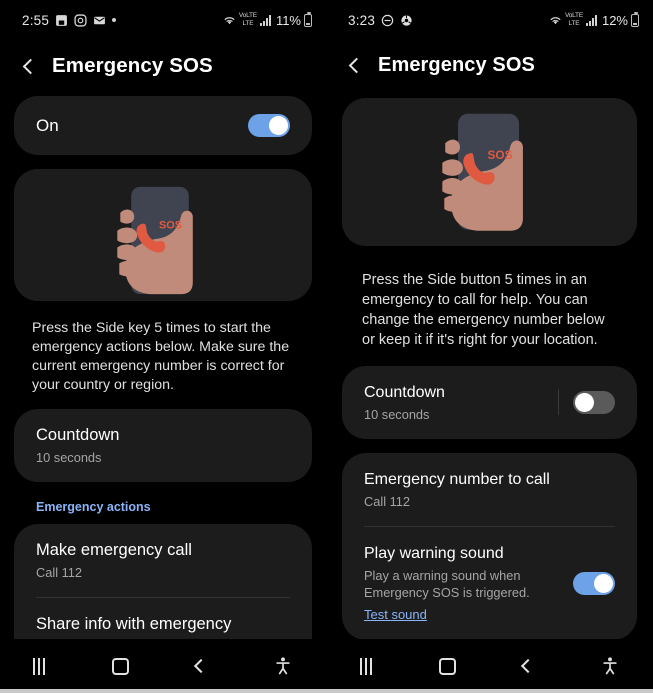  I want to click on status-bar: 2:55 VoLTE LTE 11%, so click(163, 20).